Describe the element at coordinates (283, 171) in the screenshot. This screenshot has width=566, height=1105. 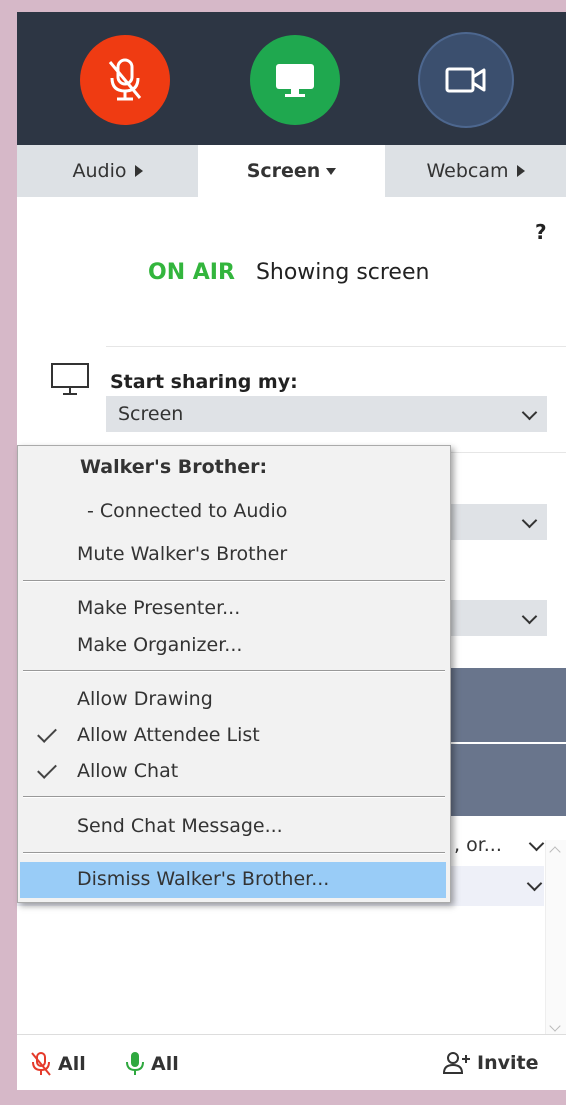
I see `tab-screen-label: Screen` at that location.